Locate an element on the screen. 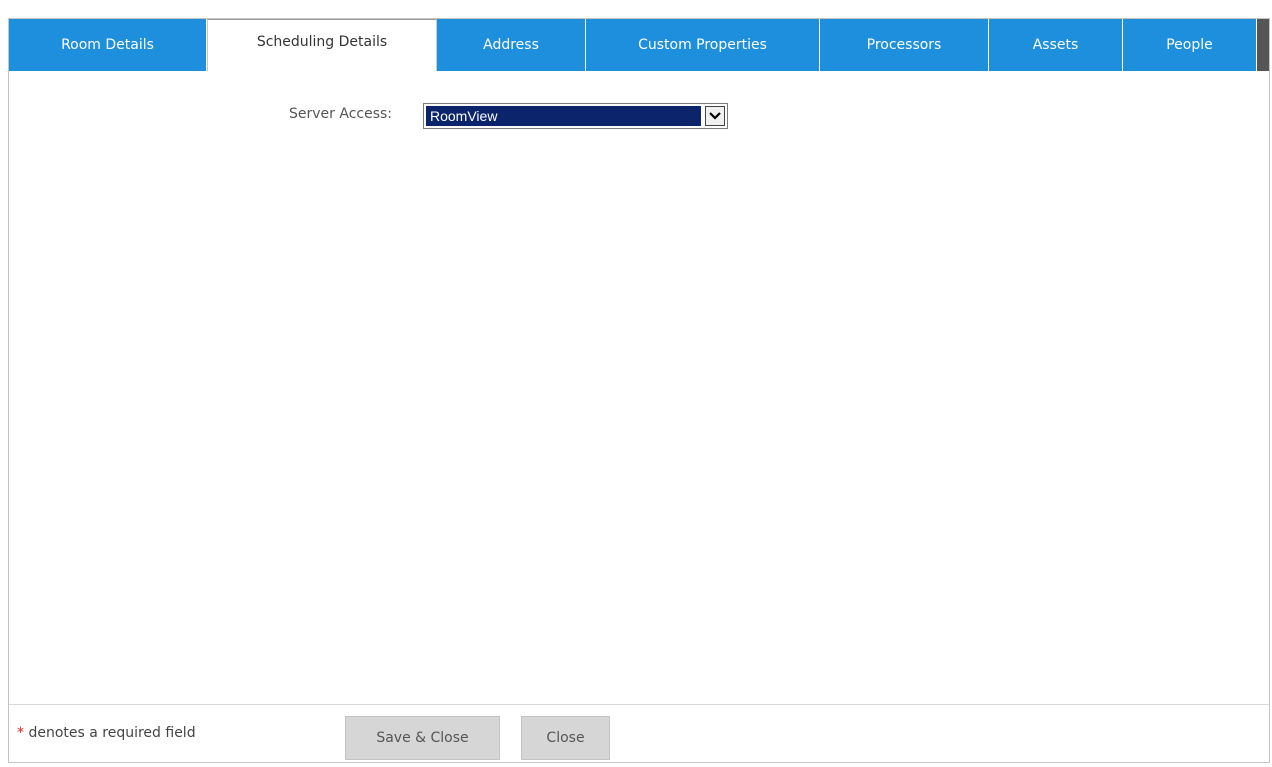 The width and height of the screenshot is (1272, 767). tab-processors: Processors is located at coordinates (904, 45).